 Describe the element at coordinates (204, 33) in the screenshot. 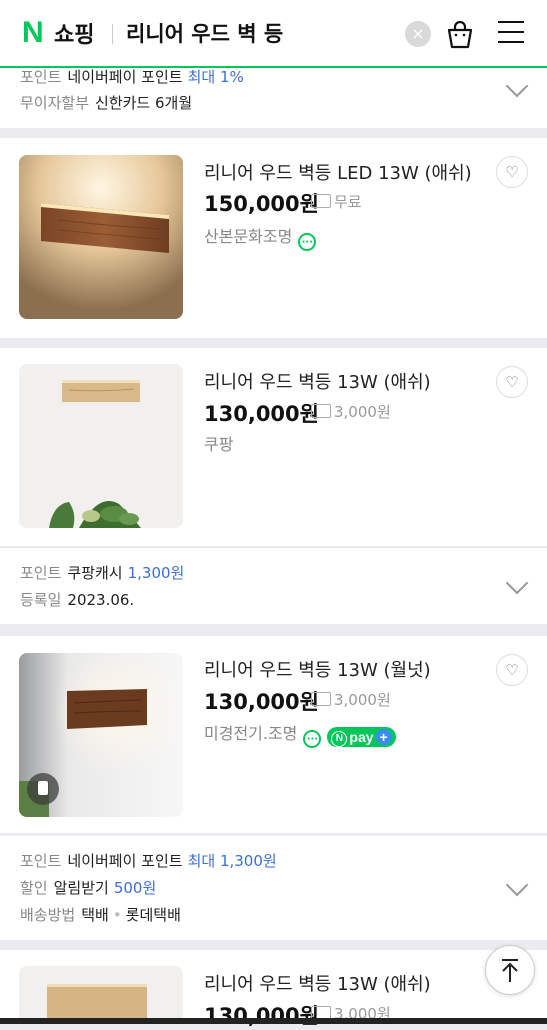

I see `search-query-text: 리니어 우드 벽 등` at that location.